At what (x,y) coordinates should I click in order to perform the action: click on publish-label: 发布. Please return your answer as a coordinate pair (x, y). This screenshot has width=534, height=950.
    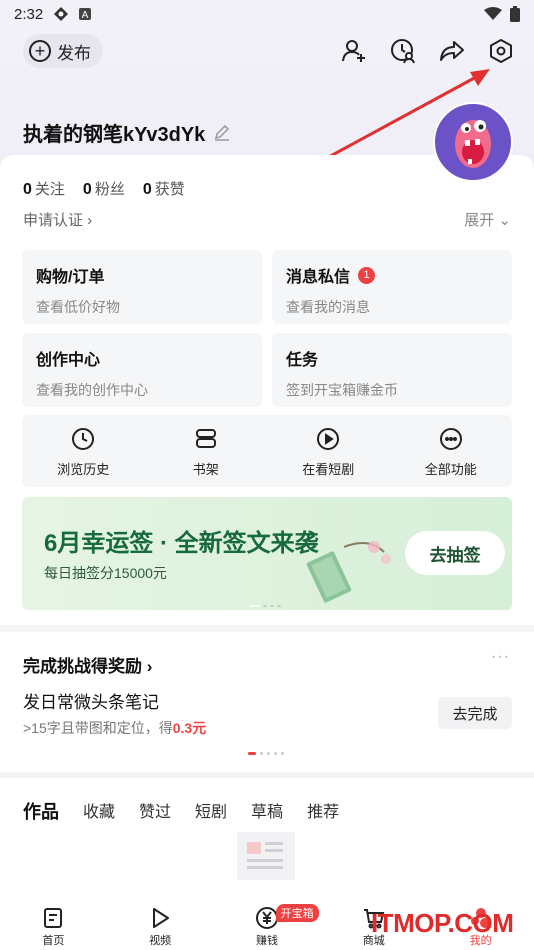
    Looking at the image, I should click on (74, 53).